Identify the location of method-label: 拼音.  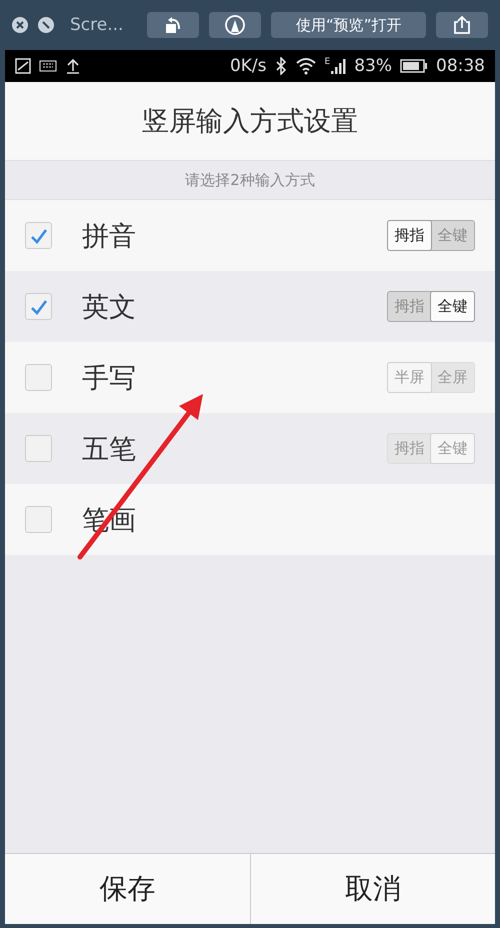
(109, 237).